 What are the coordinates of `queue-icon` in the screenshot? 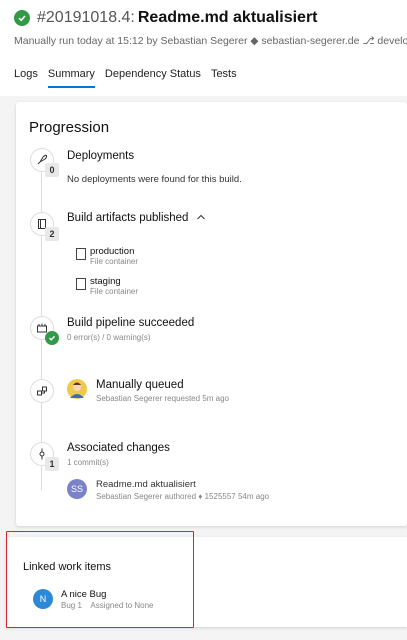 It's located at (42, 391).